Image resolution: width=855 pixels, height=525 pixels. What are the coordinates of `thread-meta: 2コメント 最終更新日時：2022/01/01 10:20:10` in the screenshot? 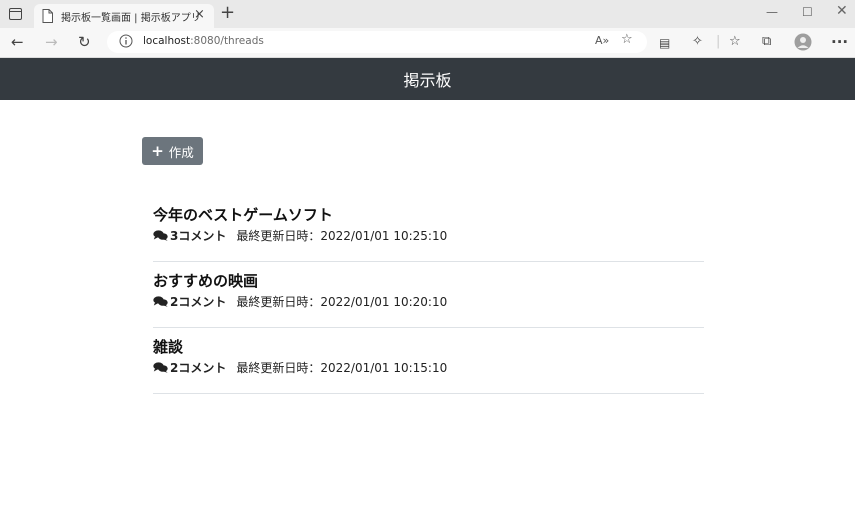 It's located at (300, 301).